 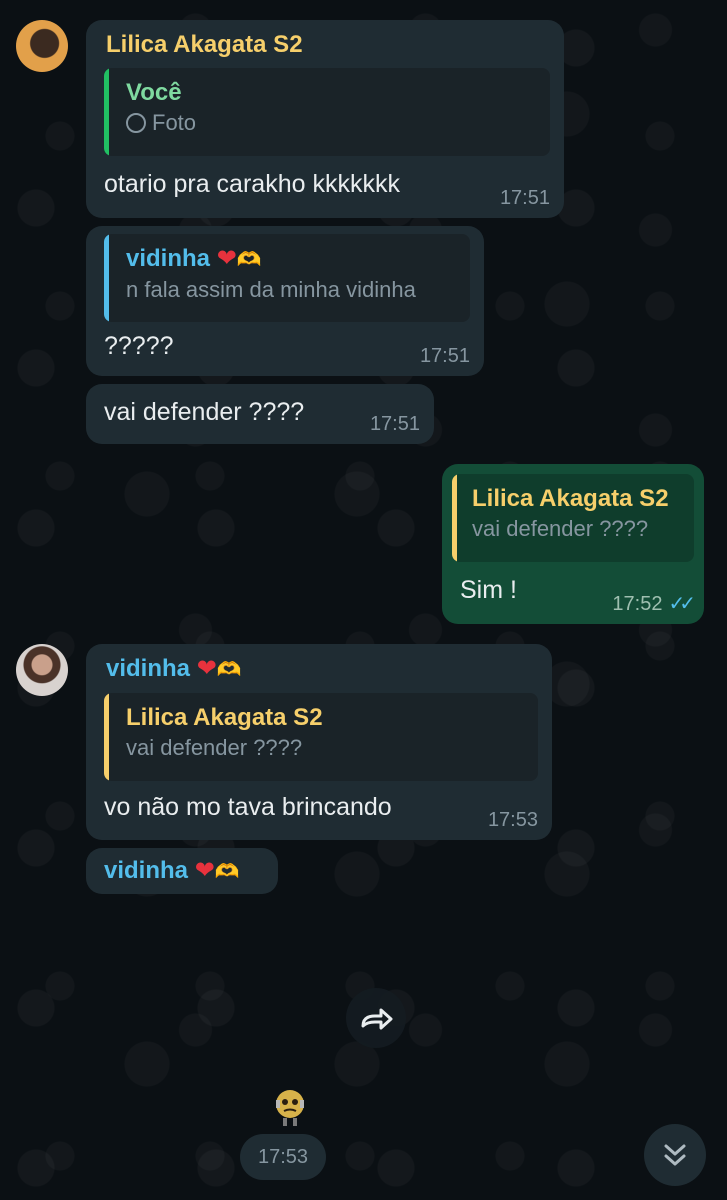 I want to click on message-bubble: vidinha ❤🫶, so click(x=182, y=871).